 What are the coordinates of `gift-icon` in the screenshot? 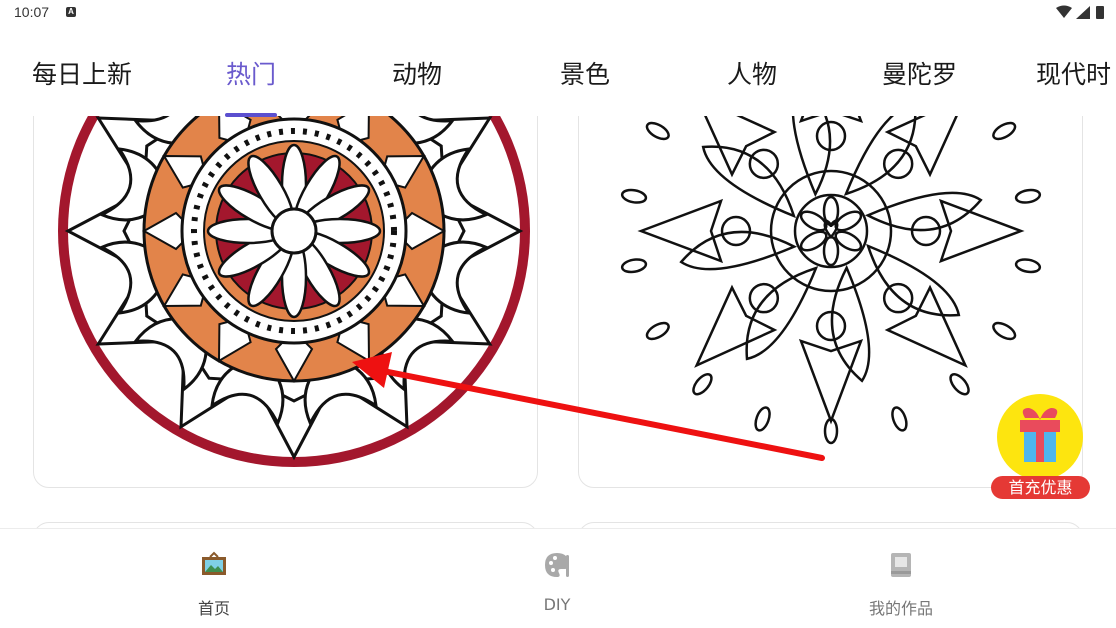 It's located at (1040, 435).